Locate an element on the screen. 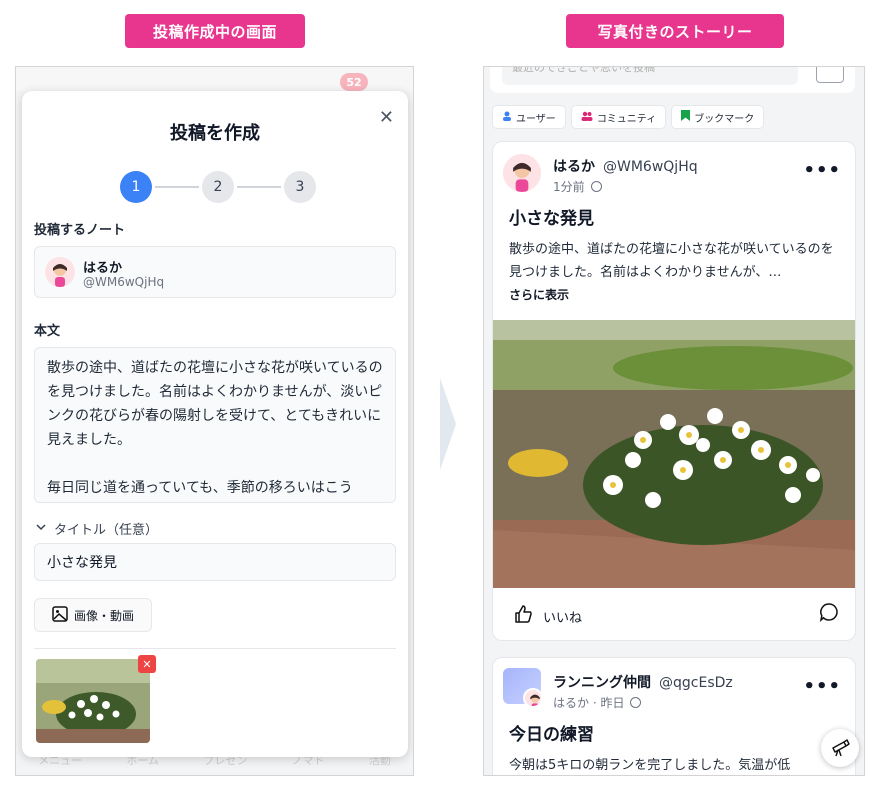 Image resolution: width=882 pixels, height=800 pixels. chip-label: ユーザー is located at coordinates (536, 119).